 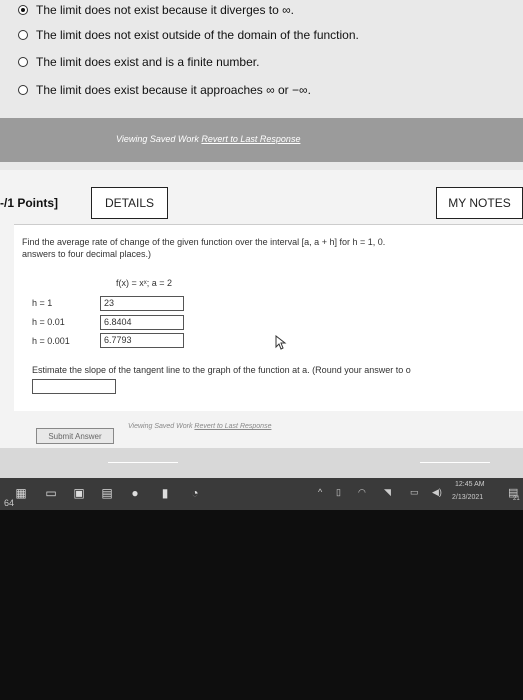 What do you see at coordinates (320, 492) in the screenshot?
I see `chevron-up-icon: ^` at bounding box center [320, 492].